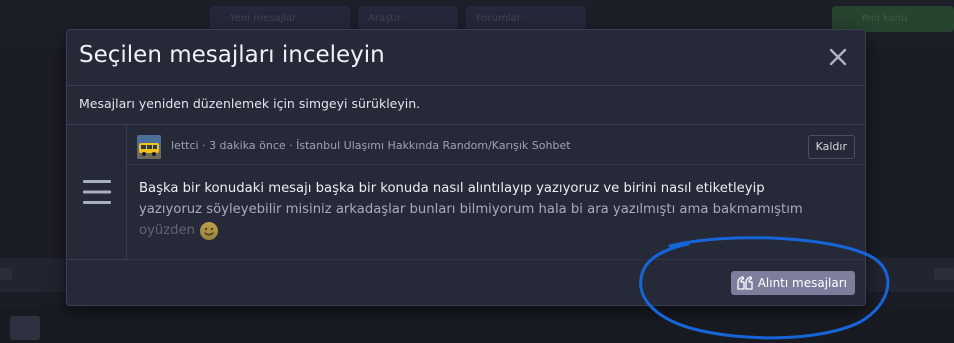 Image resolution: width=954 pixels, height=343 pixels. What do you see at coordinates (247, 145) in the screenshot?
I see `timestamp-link: 3 dakika önce` at bounding box center [247, 145].